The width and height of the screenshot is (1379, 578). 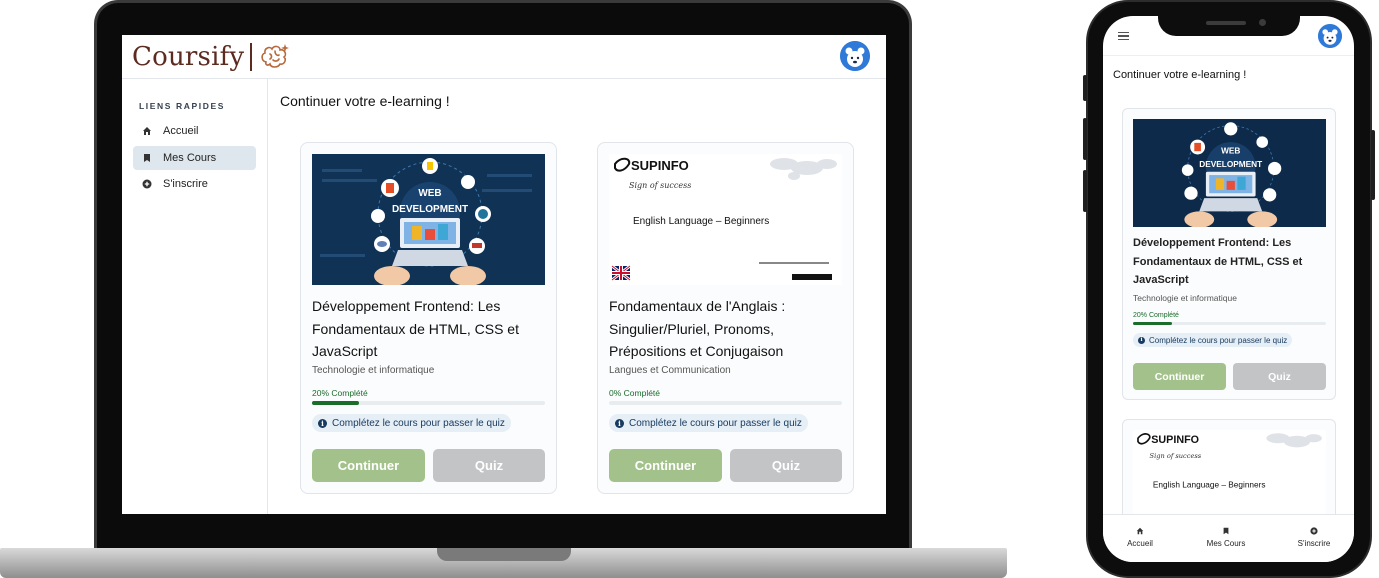 What do you see at coordinates (670, 370) in the screenshot?
I see `course-category: Langues et Communication` at bounding box center [670, 370].